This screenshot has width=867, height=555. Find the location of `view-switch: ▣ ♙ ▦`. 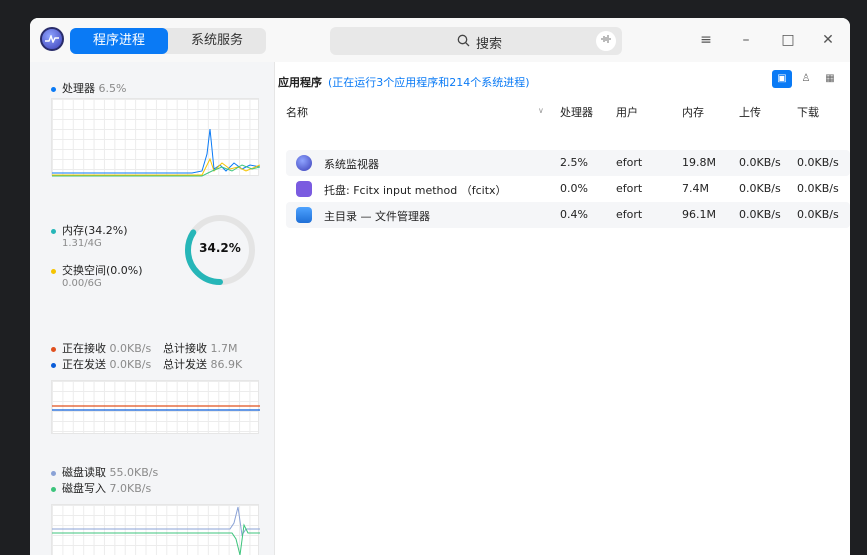

view-switch: ▣ ♙ ▦ is located at coordinates (806, 79).